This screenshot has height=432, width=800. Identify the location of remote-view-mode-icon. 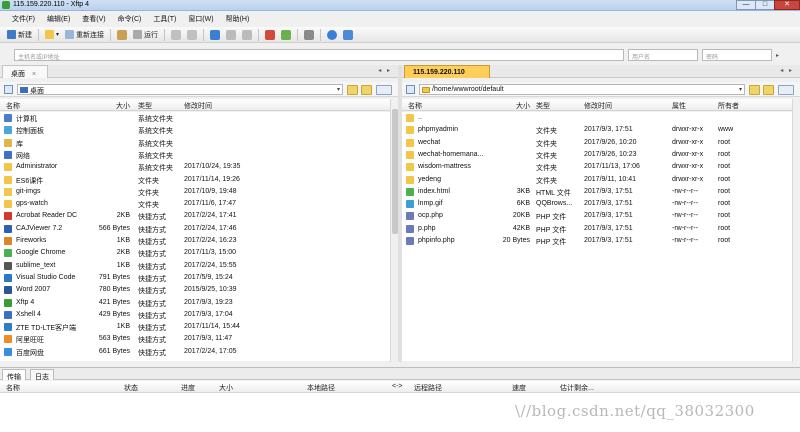
(786, 90).